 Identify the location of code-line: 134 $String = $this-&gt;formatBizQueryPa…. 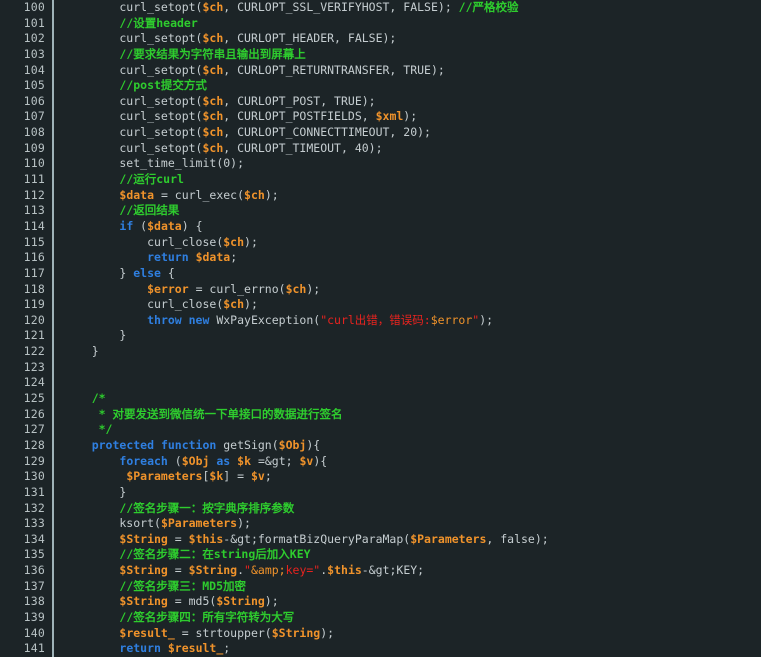
(380, 539).